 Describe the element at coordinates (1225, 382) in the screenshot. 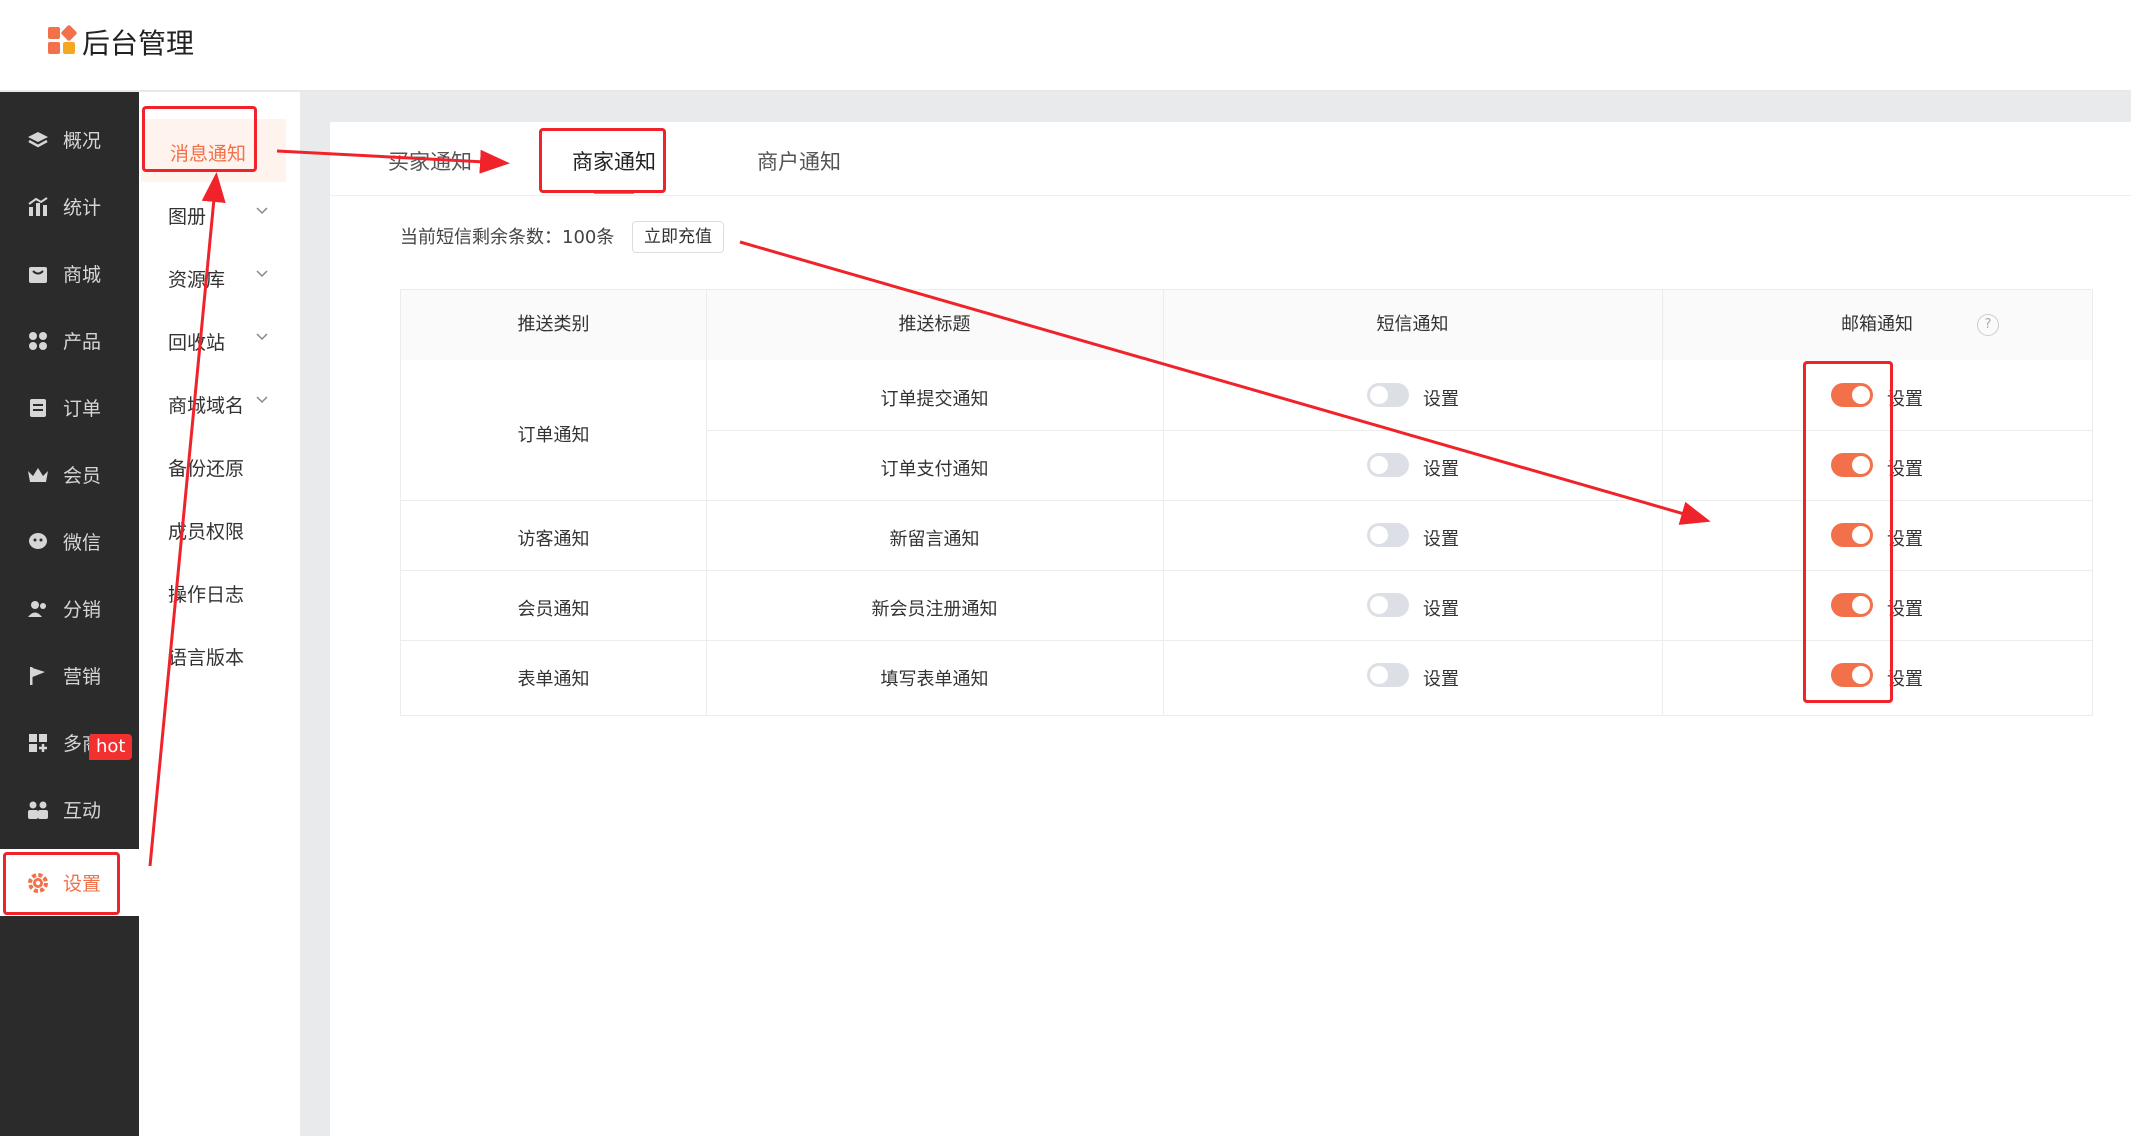

I see `arrow-recharge-to-email` at that location.